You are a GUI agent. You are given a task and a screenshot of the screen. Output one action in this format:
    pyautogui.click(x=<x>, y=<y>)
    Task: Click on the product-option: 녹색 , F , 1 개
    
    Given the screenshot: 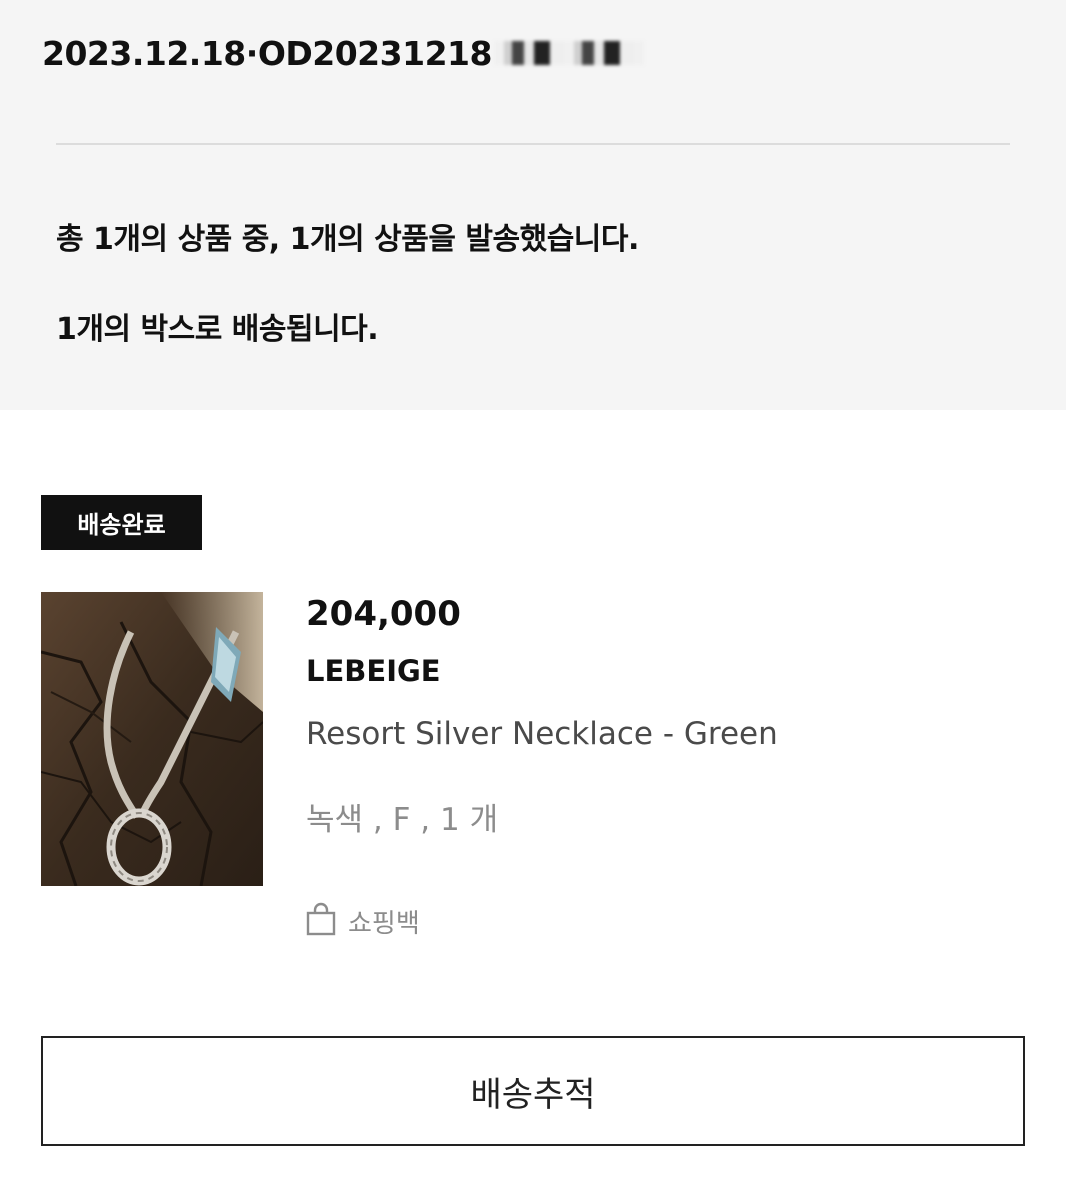 What is the action you would take?
    pyautogui.click(x=402, y=820)
    